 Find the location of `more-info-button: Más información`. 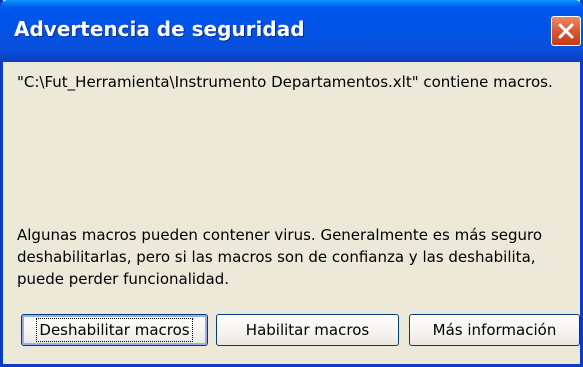

more-info-button: Más información is located at coordinates (494, 330).